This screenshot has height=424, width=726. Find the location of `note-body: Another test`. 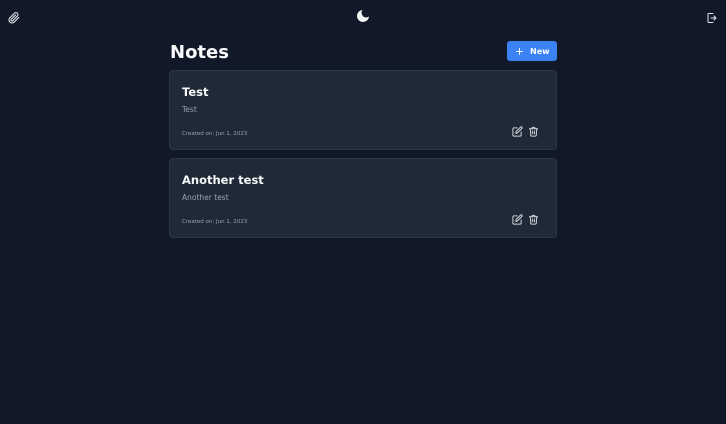

note-body: Another test is located at coordinates (205, 197).